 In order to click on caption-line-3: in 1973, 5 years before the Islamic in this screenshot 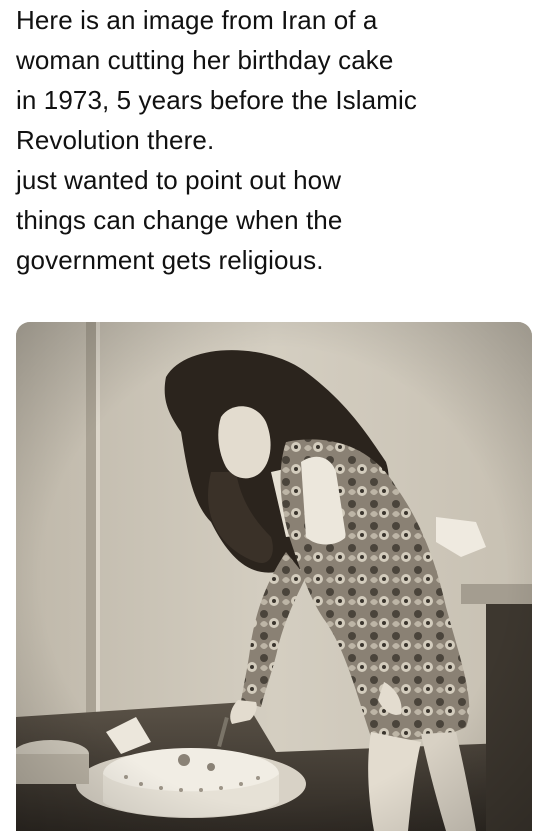, I will do `click(216, 100)`.